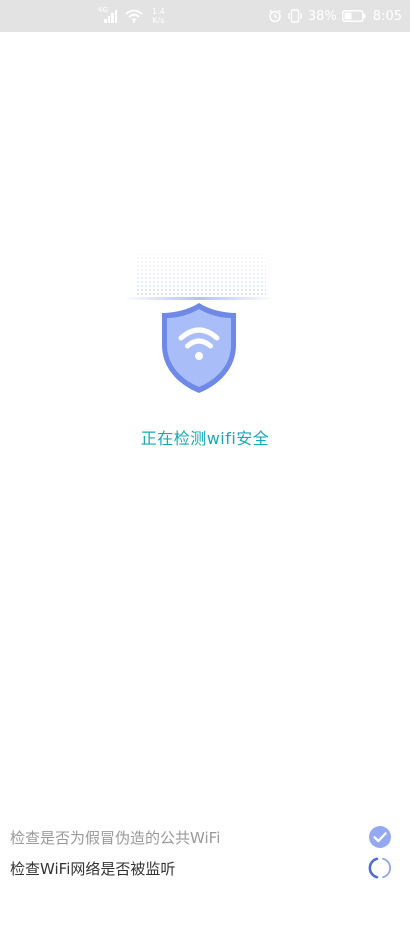  What do you see at coordinates (158, 20) in the screenshot?
I see `speed-unit: K/s` at bounding box center [158, 20].